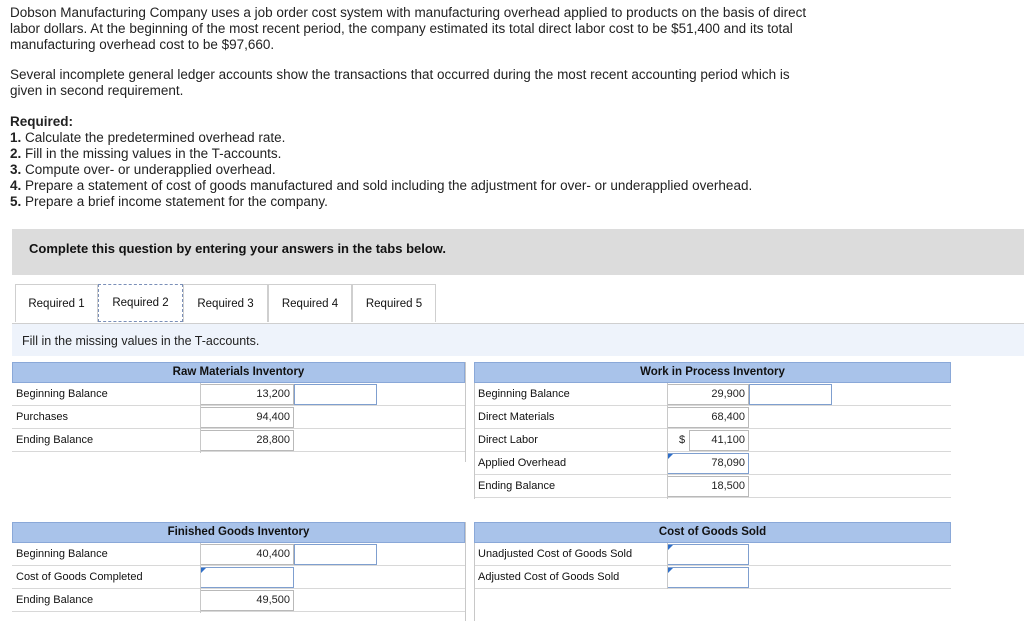 Image resolution: width=1024 pixels, height=621 pixels. I want to click on table-row: Direct Materials 68,400, so click(712, 417).